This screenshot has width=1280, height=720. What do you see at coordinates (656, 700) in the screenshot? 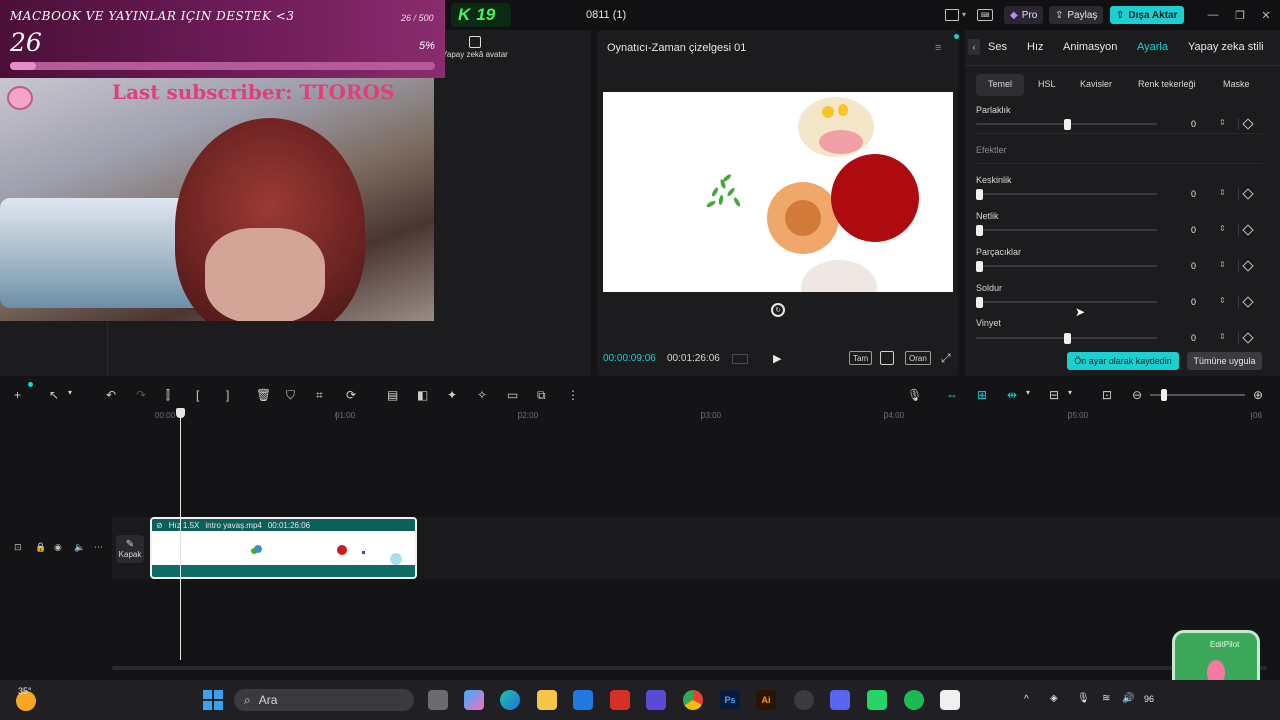
I see `app-icon` at bounding box center [656, 700].